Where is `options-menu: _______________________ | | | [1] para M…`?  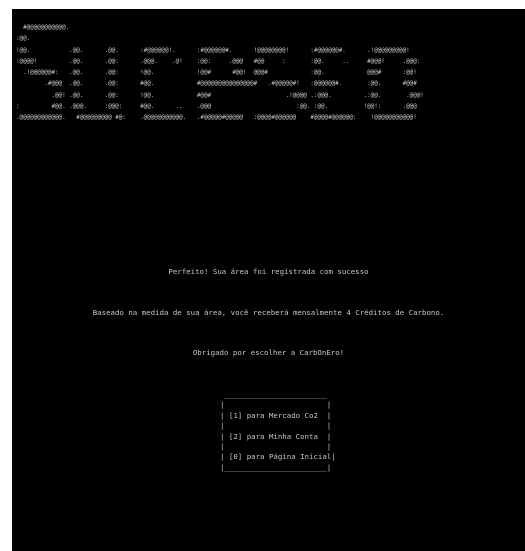
options-menu: _______________________ | | | [1] para M… is located at coordinates (278, 431).